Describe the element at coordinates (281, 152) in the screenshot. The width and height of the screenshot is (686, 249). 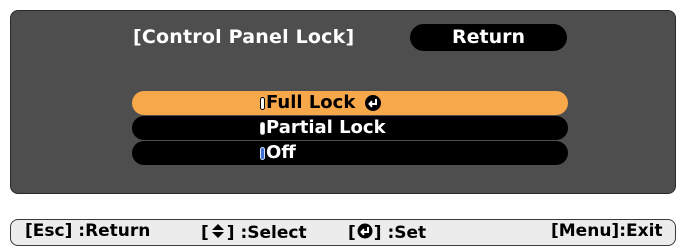
I see `option-label: Off` at that location.